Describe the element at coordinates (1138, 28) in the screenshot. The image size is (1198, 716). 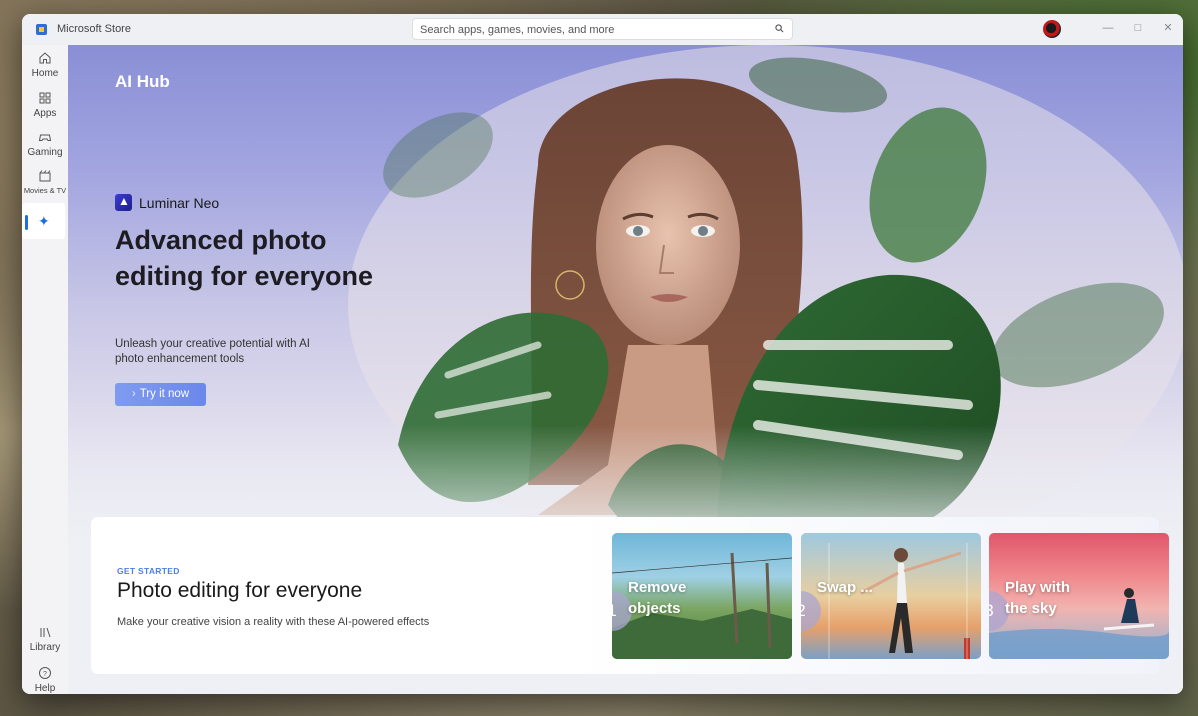
I see `maximize-button: □` at that location.